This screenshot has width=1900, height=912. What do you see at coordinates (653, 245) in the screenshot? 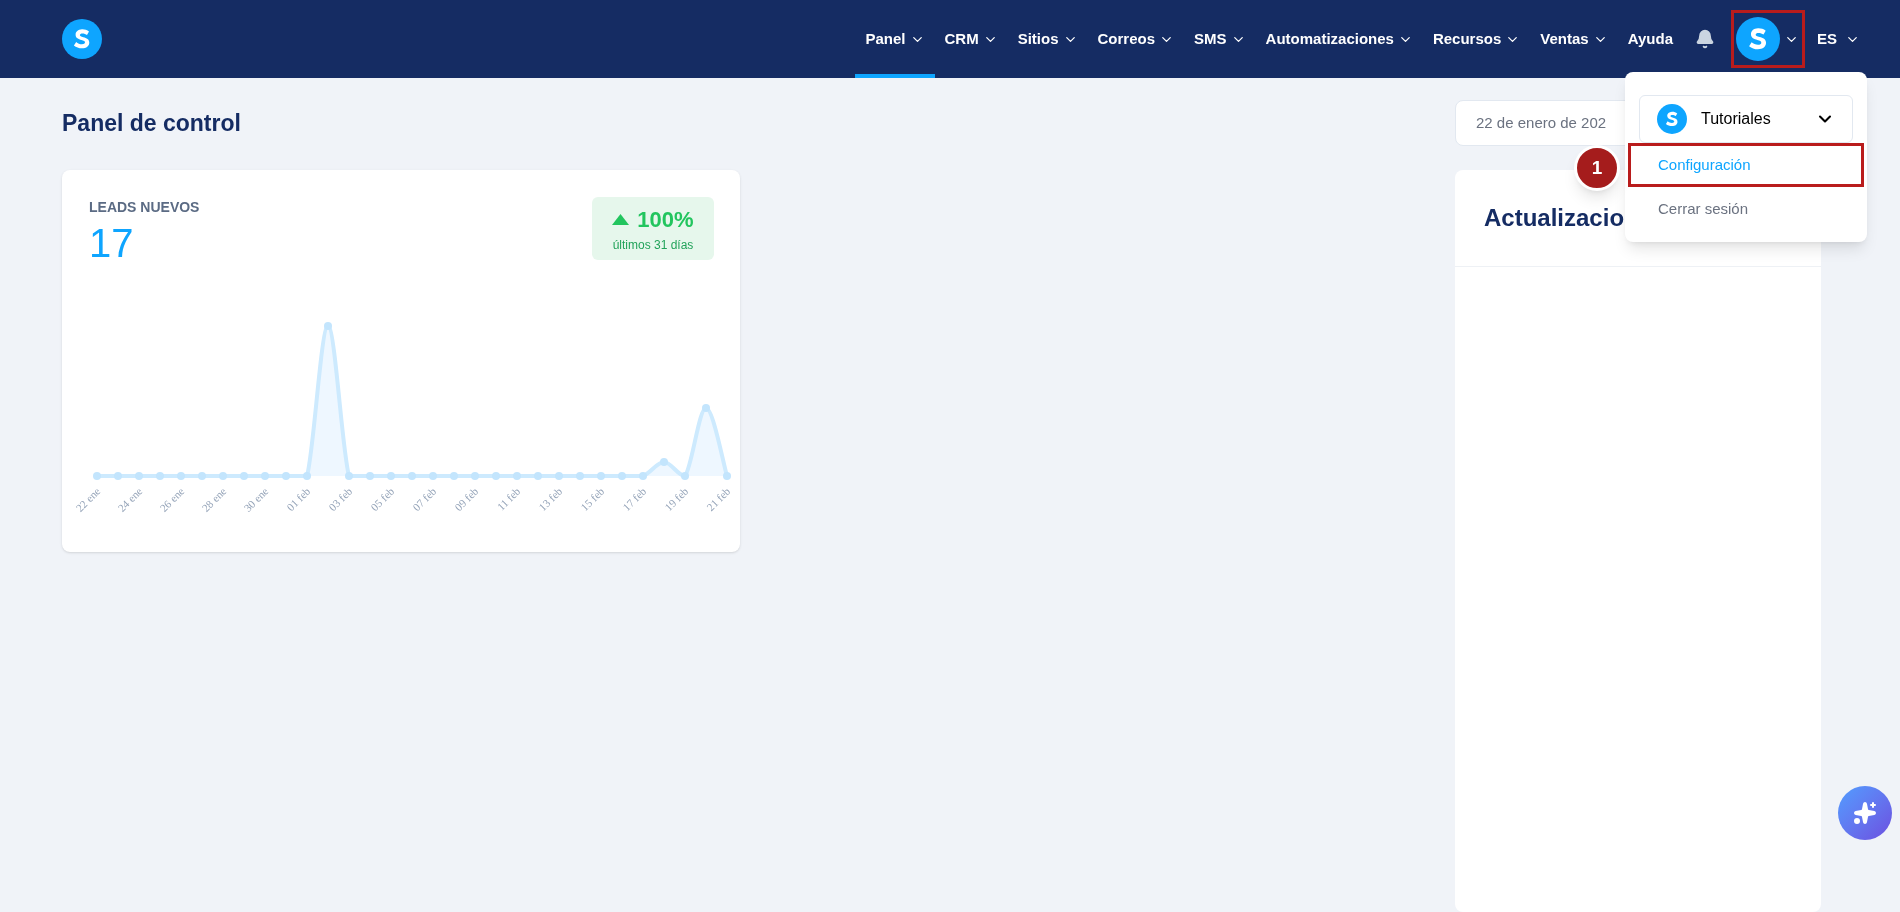
I see `period-label: últimos 31 días` at bounding box center [653, 245].